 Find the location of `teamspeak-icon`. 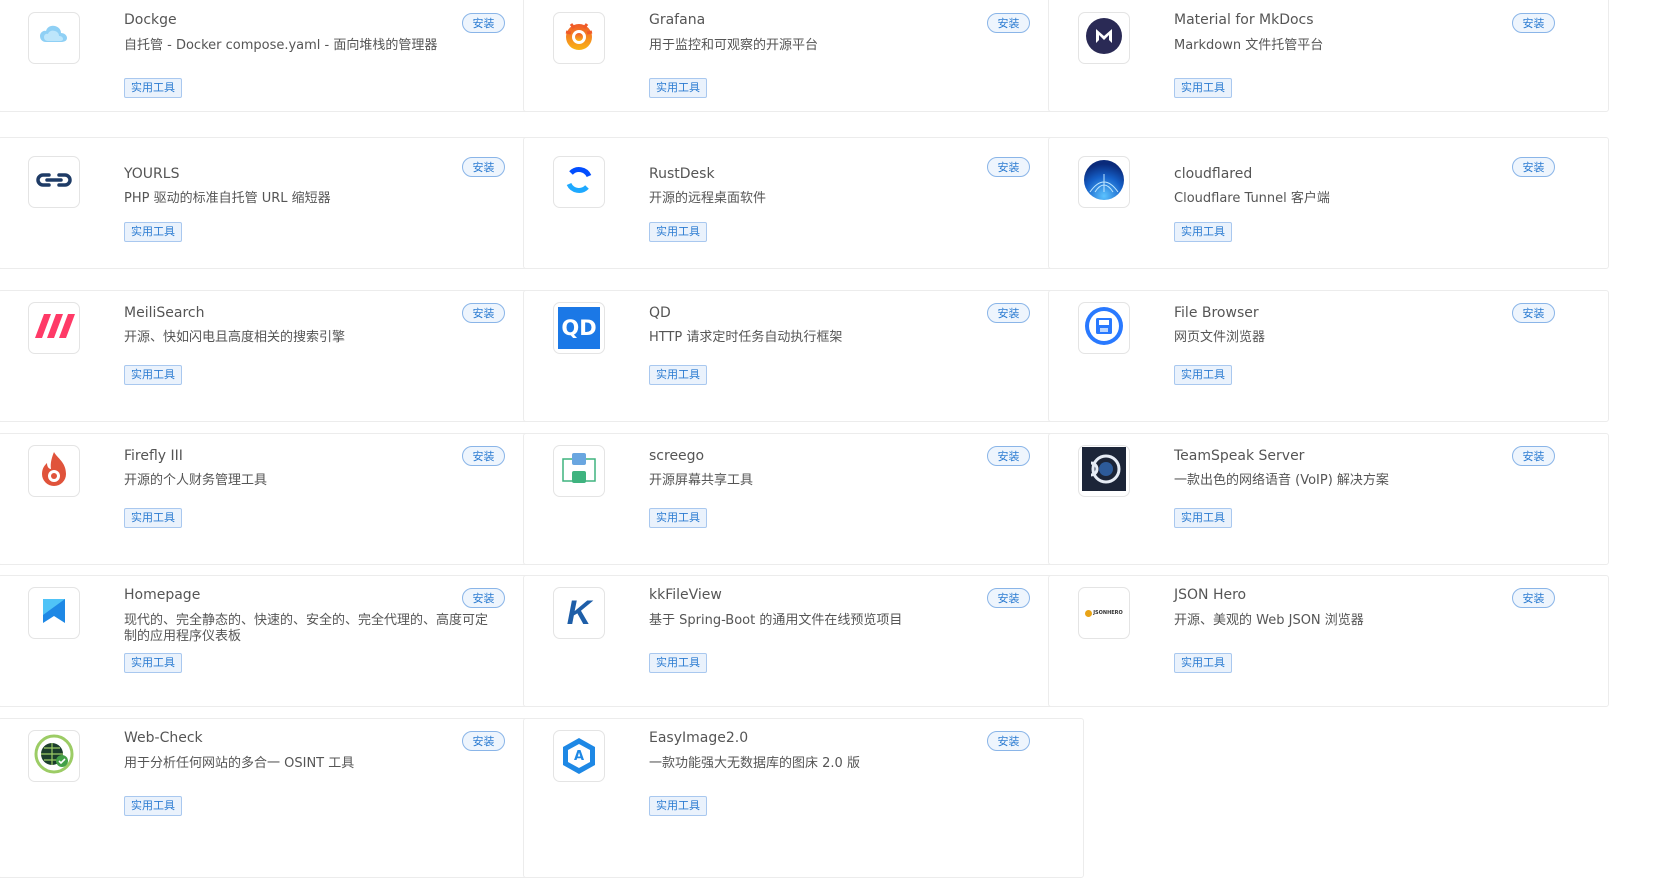

teamspeak-icon is located at coordinates (1104, 471).